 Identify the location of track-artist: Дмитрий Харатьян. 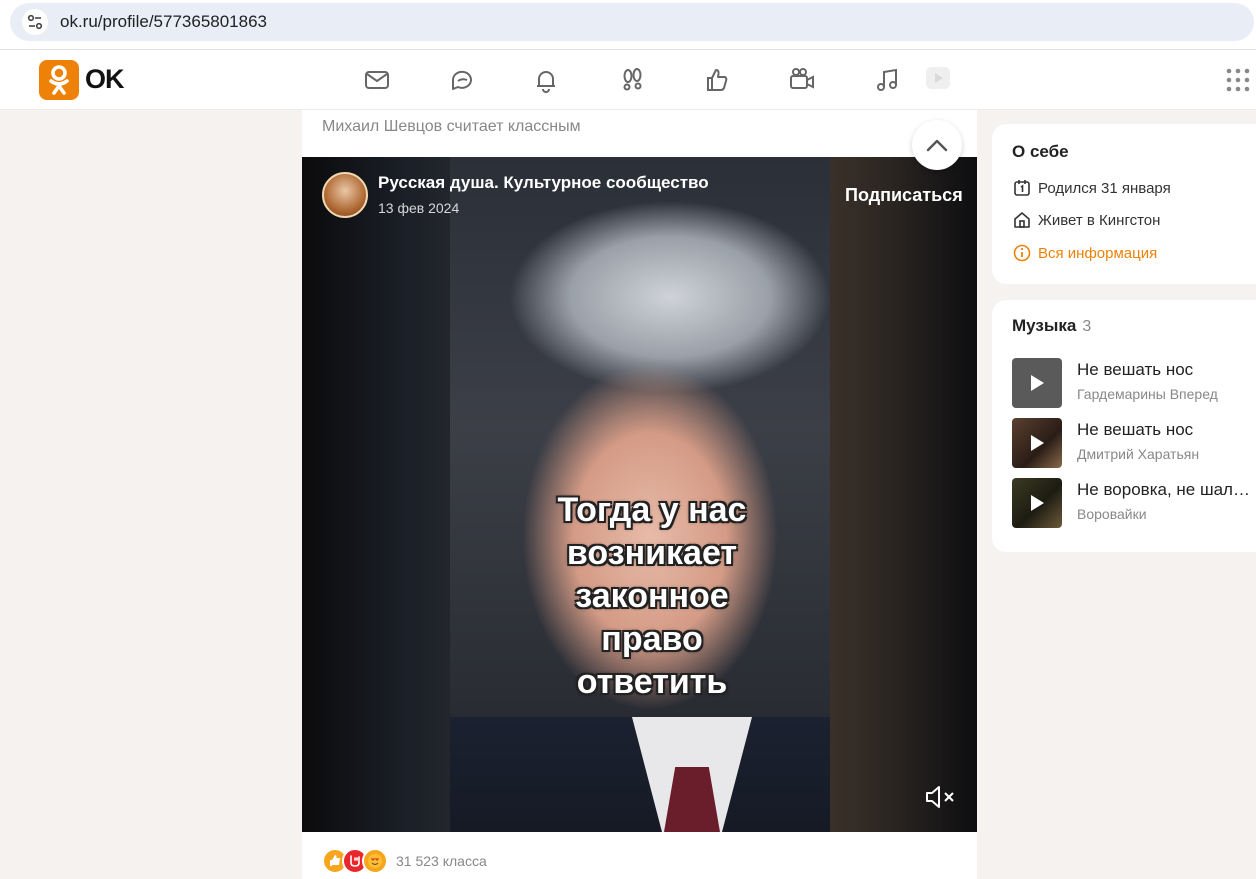
(1138, 454).